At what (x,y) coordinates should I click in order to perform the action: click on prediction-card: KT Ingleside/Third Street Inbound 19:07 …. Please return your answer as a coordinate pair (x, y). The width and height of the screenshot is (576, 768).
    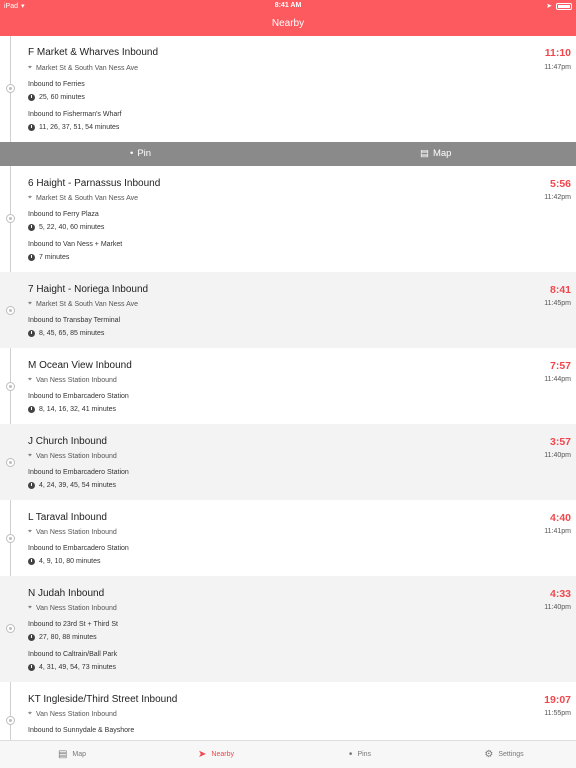
    Looking at the image, I should click on (288, 711).